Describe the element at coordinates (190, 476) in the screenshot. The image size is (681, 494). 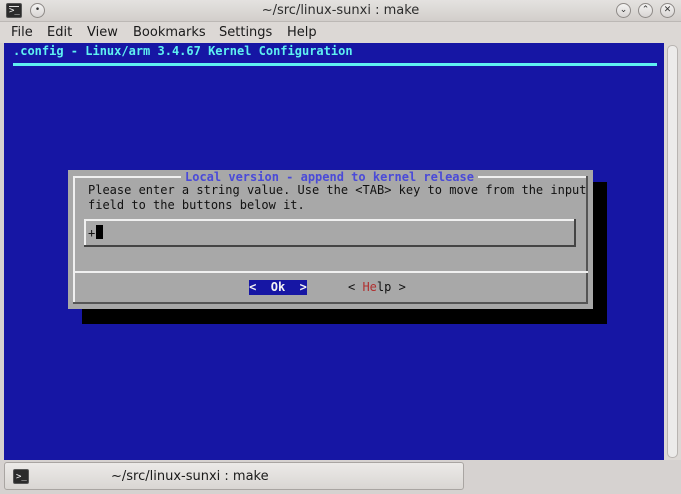
I see `taskbar-window-label: ~/src/linux-sunxi : make` at that location.